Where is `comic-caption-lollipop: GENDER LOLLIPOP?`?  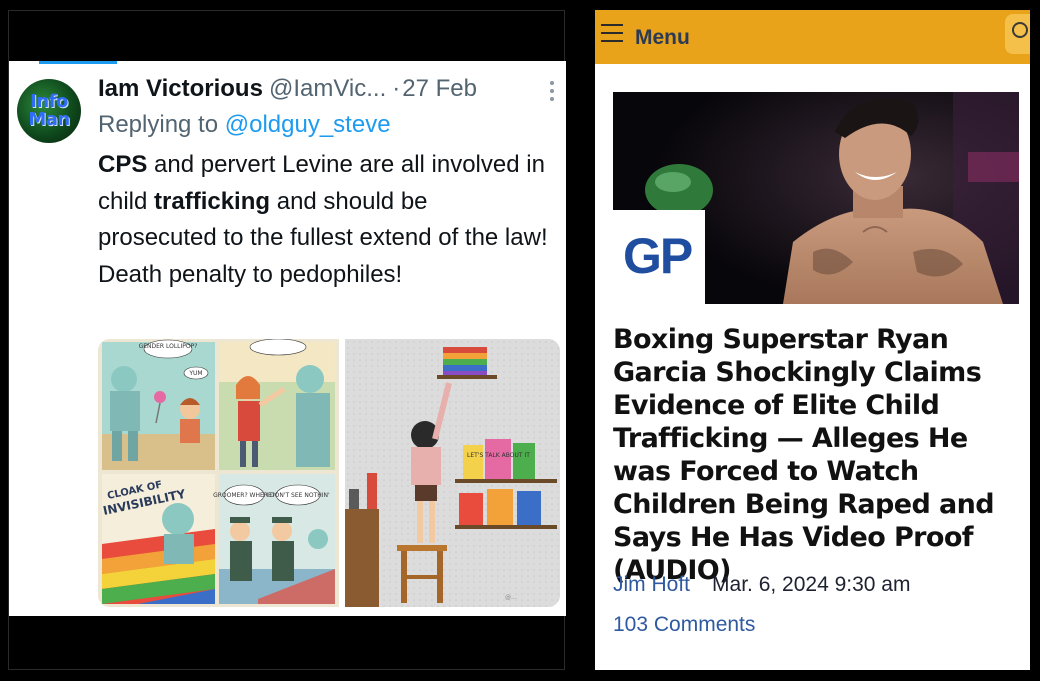 comic-caption-lollipop: GENDER LOLLIPOP? is located at coordinates (168, 346).